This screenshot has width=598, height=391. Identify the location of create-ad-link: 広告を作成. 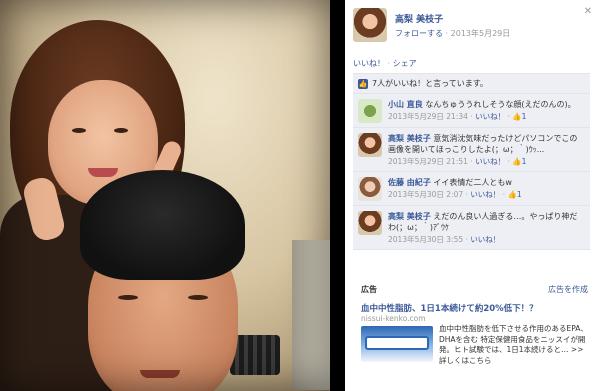
(568, 289).